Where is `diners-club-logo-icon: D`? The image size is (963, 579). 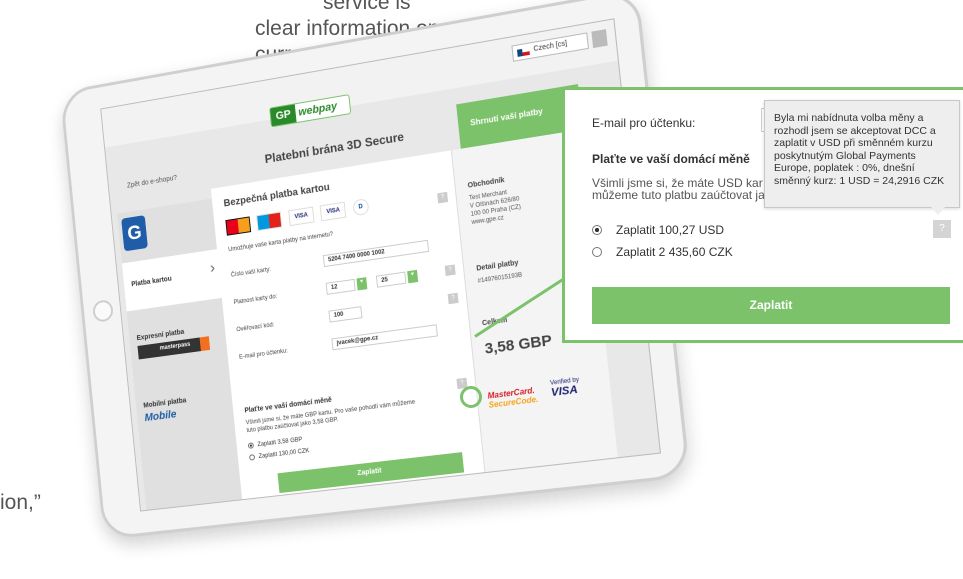 diners-club-logo-icon: D is located at coordinates (361, 207).